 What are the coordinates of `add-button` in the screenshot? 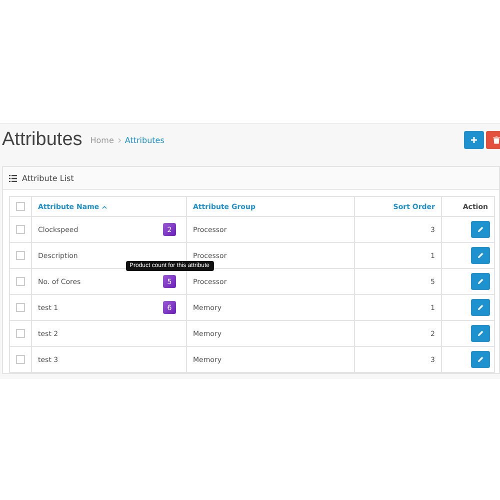 It's located at (474, 140).